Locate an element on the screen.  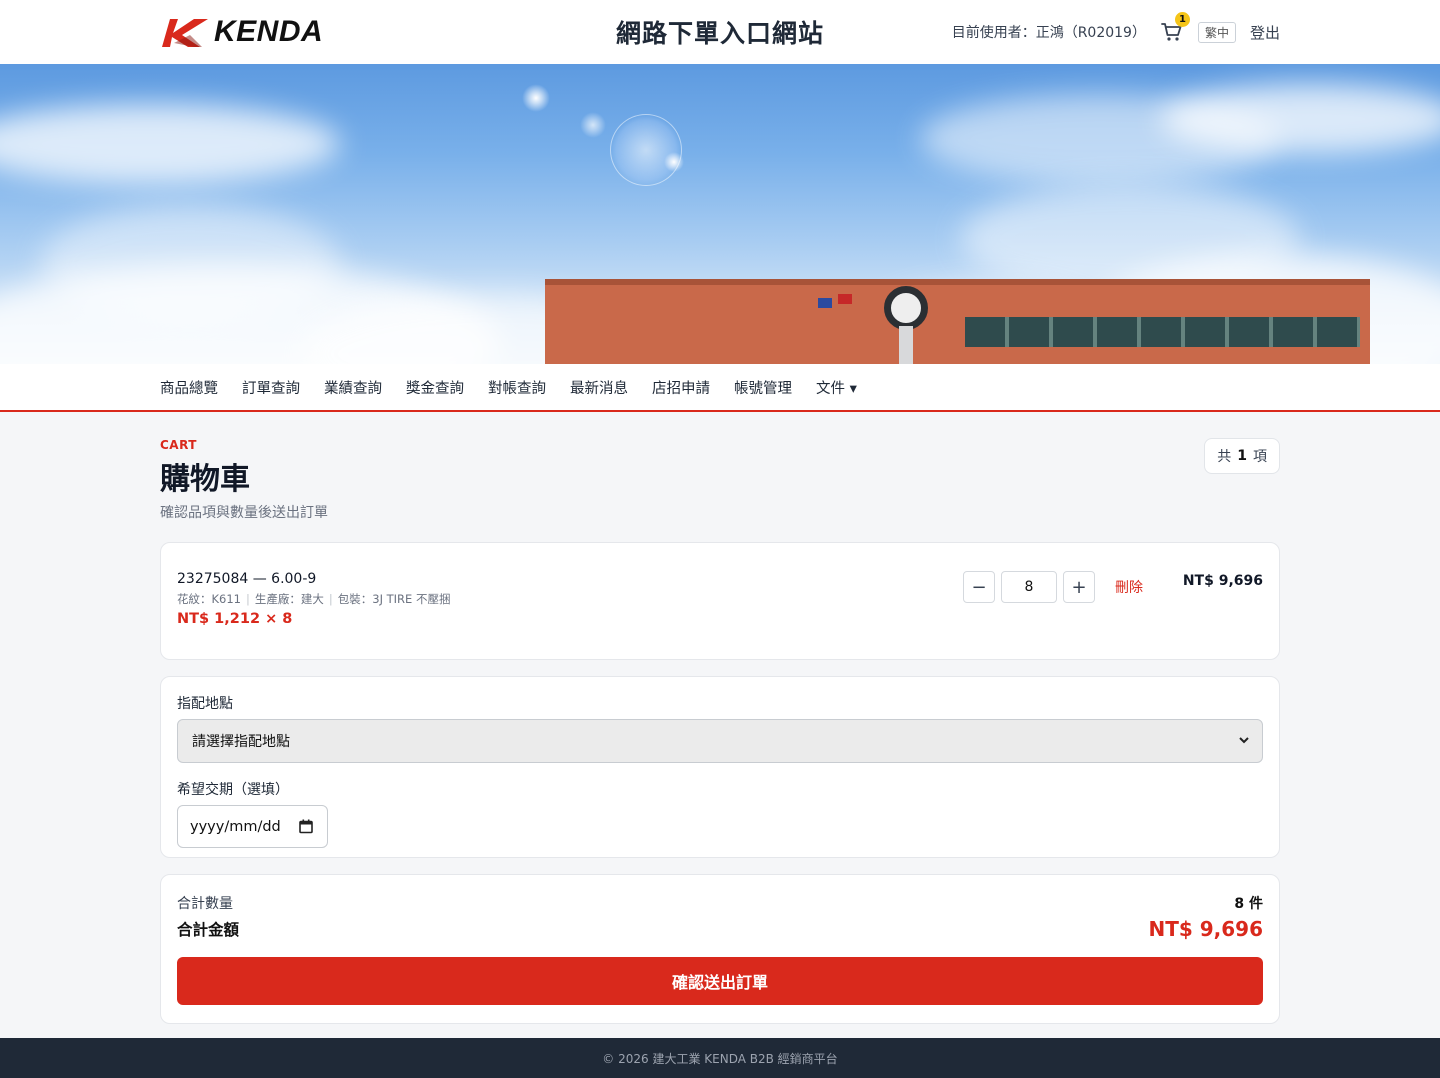
delivery-date-label: 希望交期（選填） is located at coordinates (233, 790).